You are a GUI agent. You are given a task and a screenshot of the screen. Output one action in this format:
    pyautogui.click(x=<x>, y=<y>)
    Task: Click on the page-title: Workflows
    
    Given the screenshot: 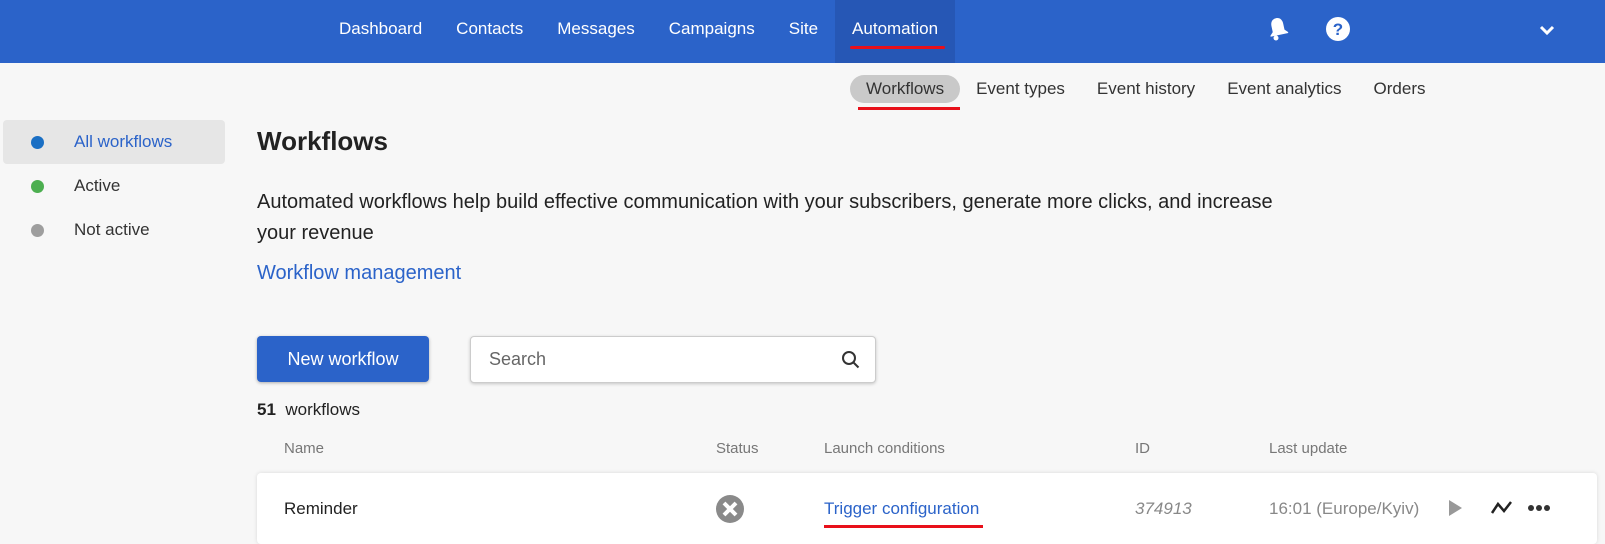 What is the action you would take?
    pyautogui.click(x=322, y=141)
    